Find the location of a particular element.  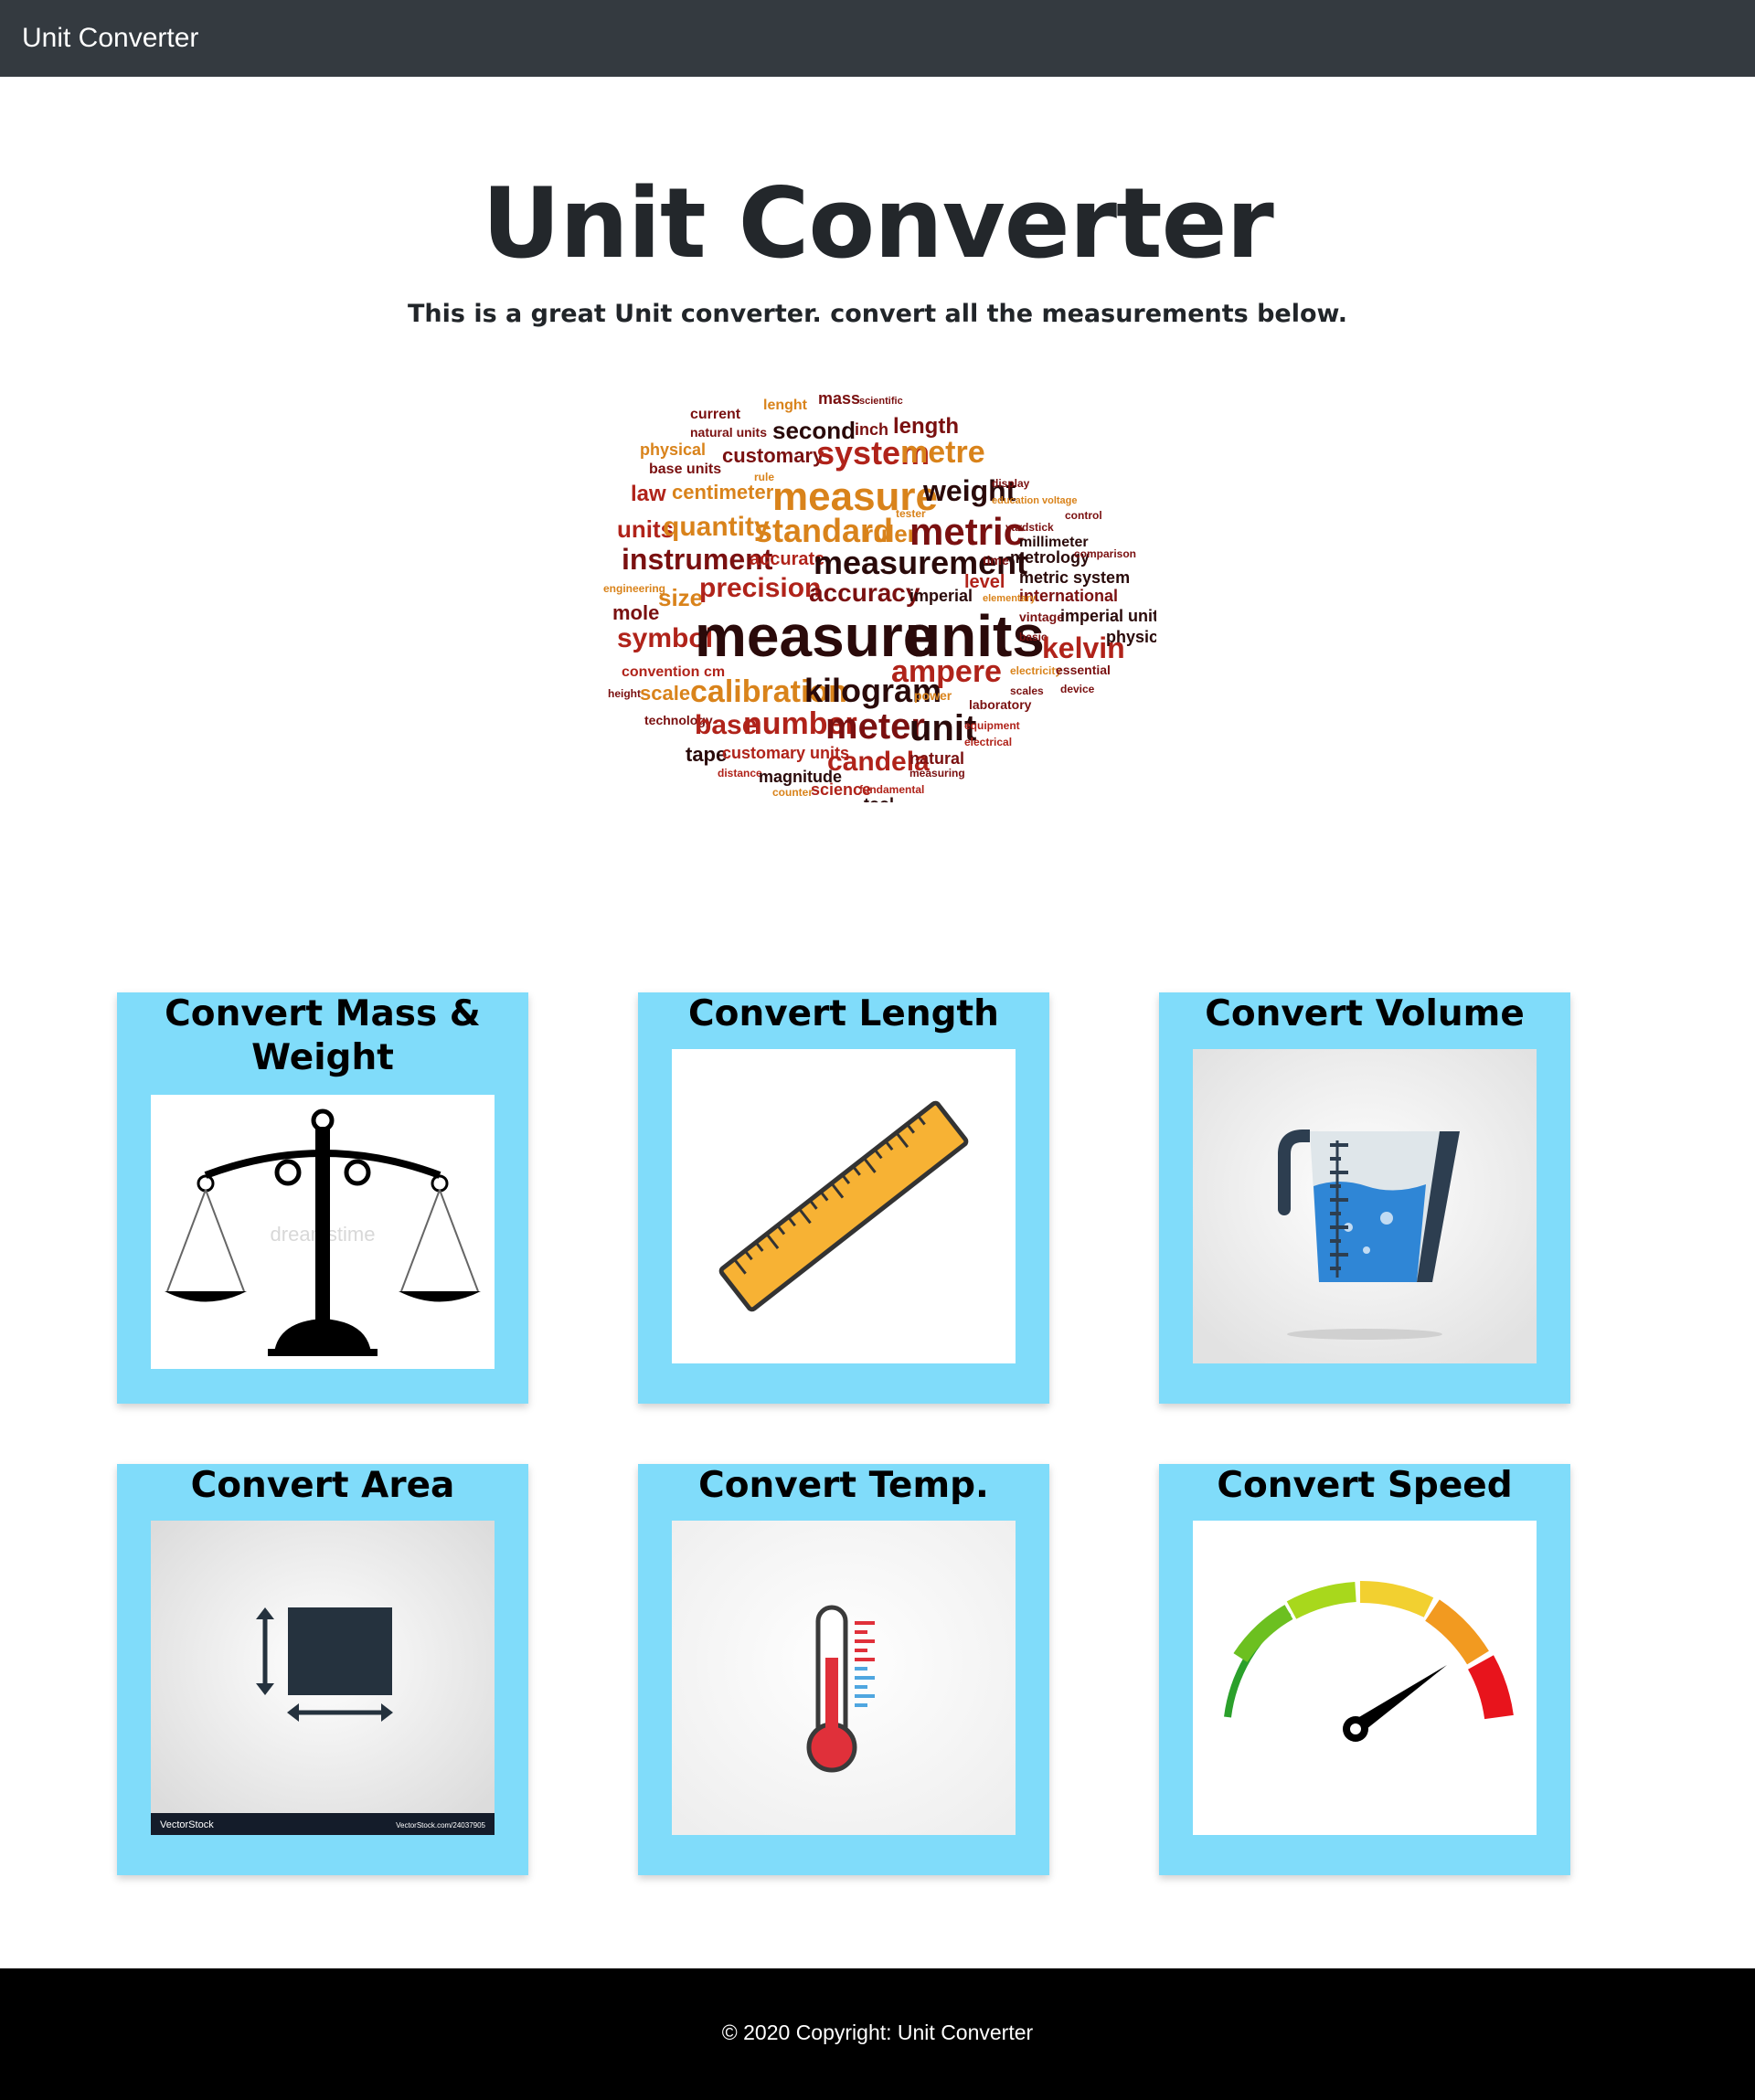

svg-text: customary is located at coordinates (773, 455).